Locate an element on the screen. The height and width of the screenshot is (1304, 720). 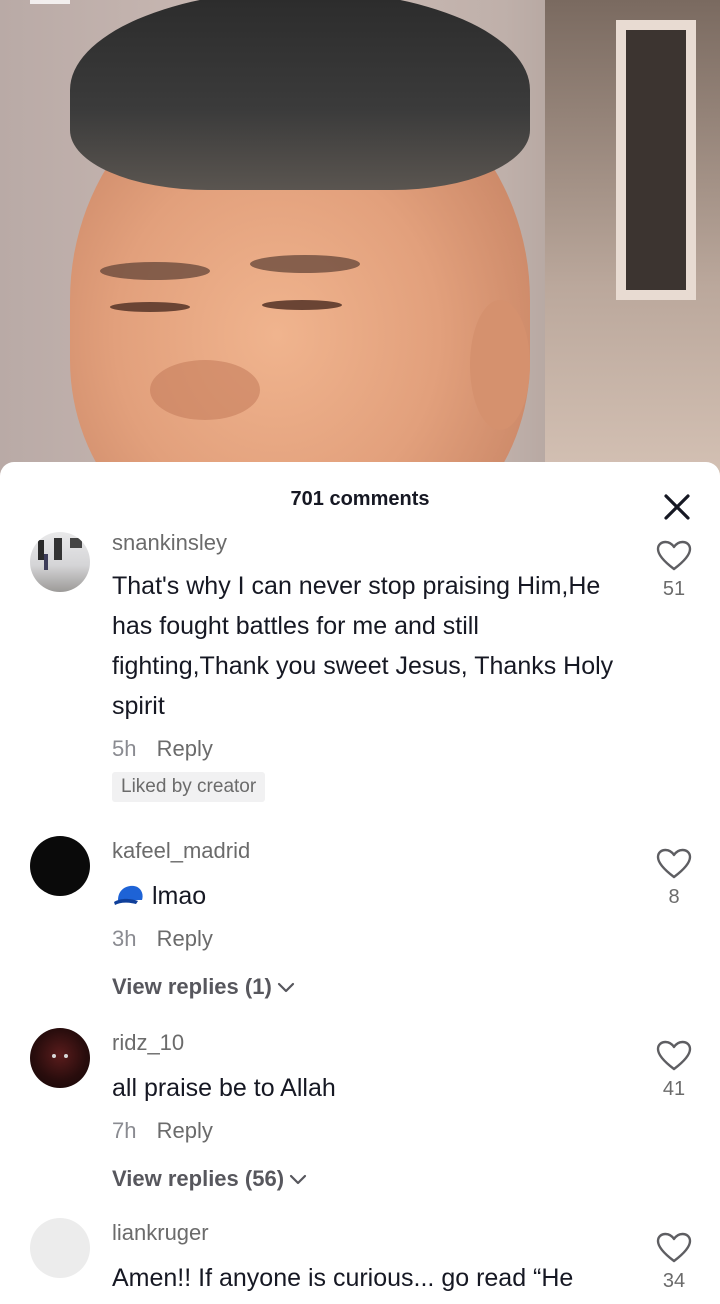
like-count: 41 is located at coordinates (674, 1089).